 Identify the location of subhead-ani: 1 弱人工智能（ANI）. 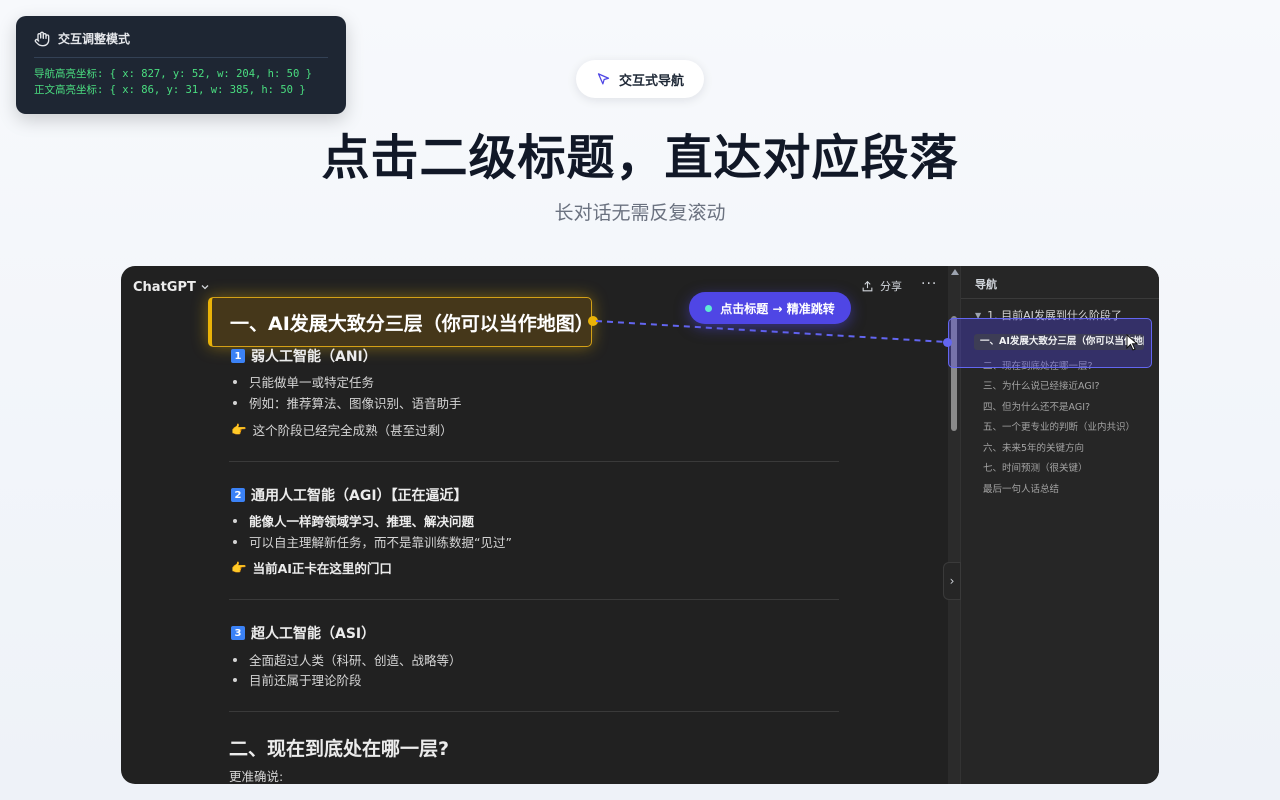
(304, 356).